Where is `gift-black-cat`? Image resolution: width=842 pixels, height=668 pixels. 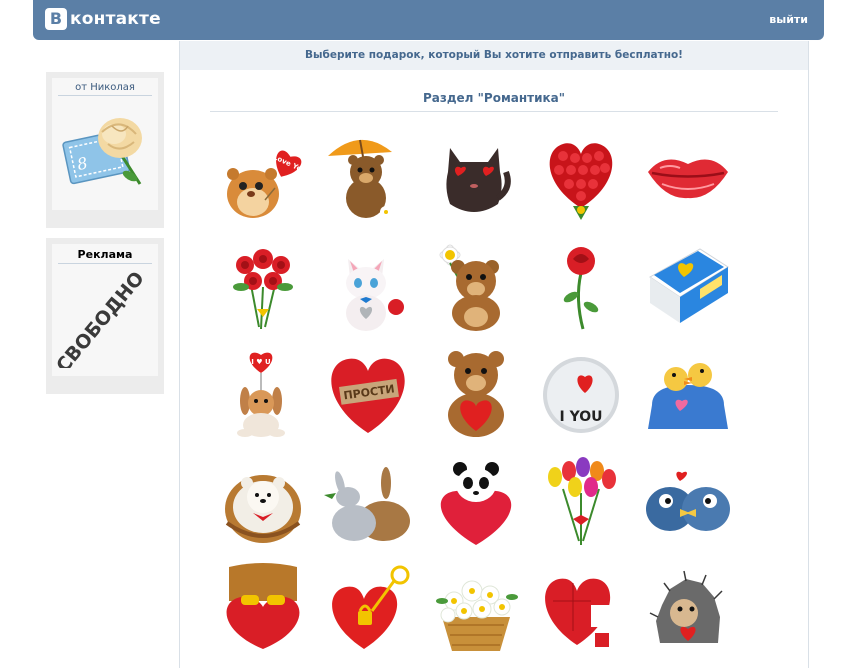
gift-black-cat is located at coordinates (476, 176).